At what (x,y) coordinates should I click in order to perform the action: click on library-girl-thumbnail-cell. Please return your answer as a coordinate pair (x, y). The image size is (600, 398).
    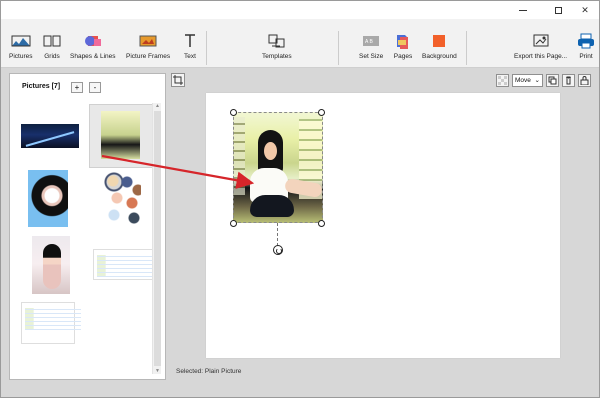
    Looking at the image, I should click on (123, 136).